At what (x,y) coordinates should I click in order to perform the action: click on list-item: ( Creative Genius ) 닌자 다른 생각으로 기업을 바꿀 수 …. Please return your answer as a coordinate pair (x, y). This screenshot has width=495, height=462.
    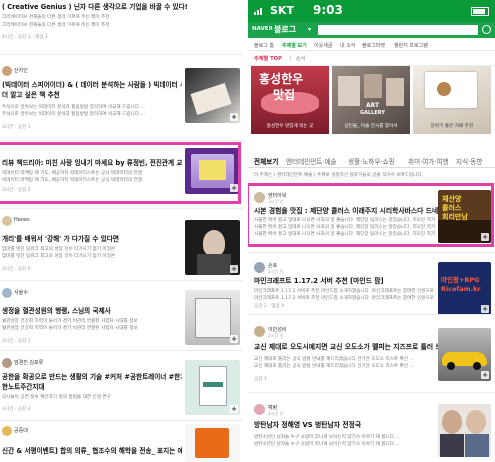
    Looking at the image, I should click on (121, 23).